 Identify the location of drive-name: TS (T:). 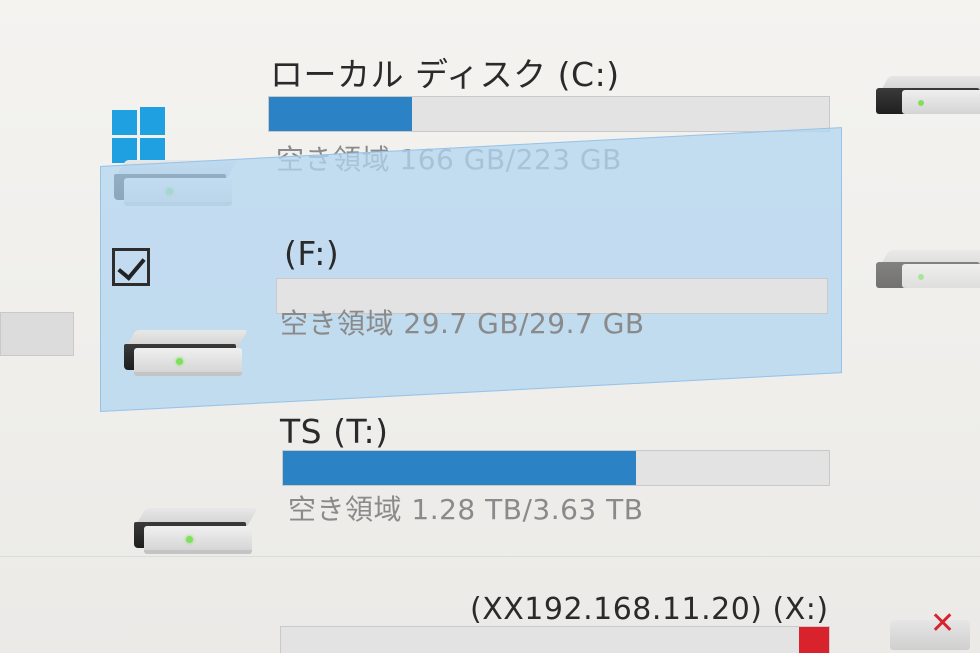
(334, 431).